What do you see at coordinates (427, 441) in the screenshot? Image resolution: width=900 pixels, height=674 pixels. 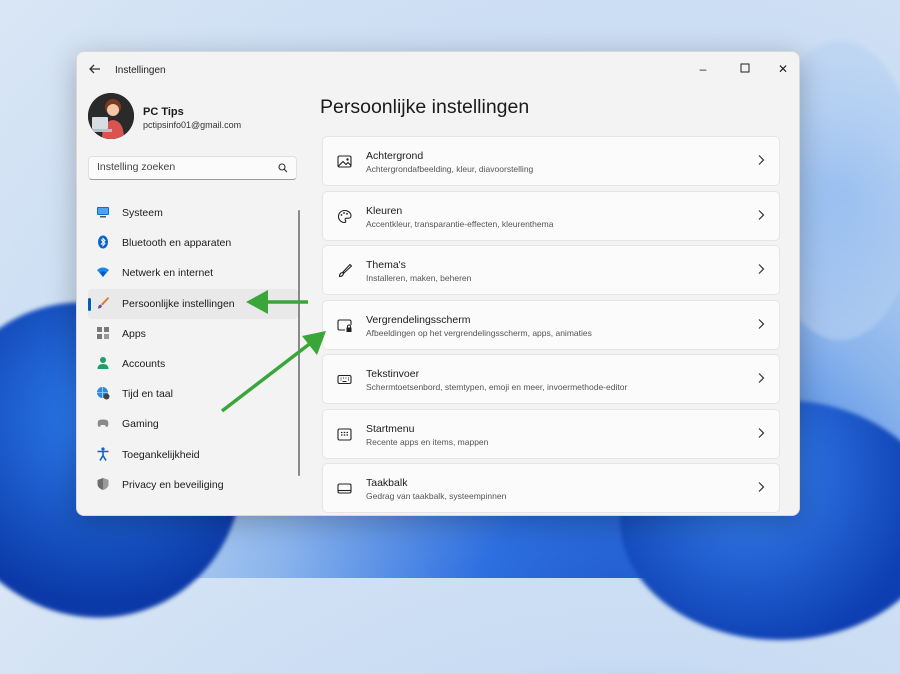 I see `card-description: Recente apps en items, mappen` at bounding box center [427, 441].